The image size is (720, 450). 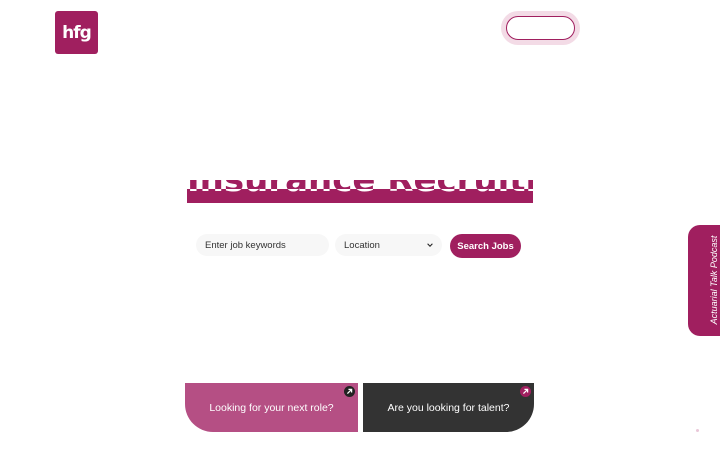 What do you see at coordinates (697, 430) in the screenshot?
I see `decorative-dot` at bounding box center [697, 430].